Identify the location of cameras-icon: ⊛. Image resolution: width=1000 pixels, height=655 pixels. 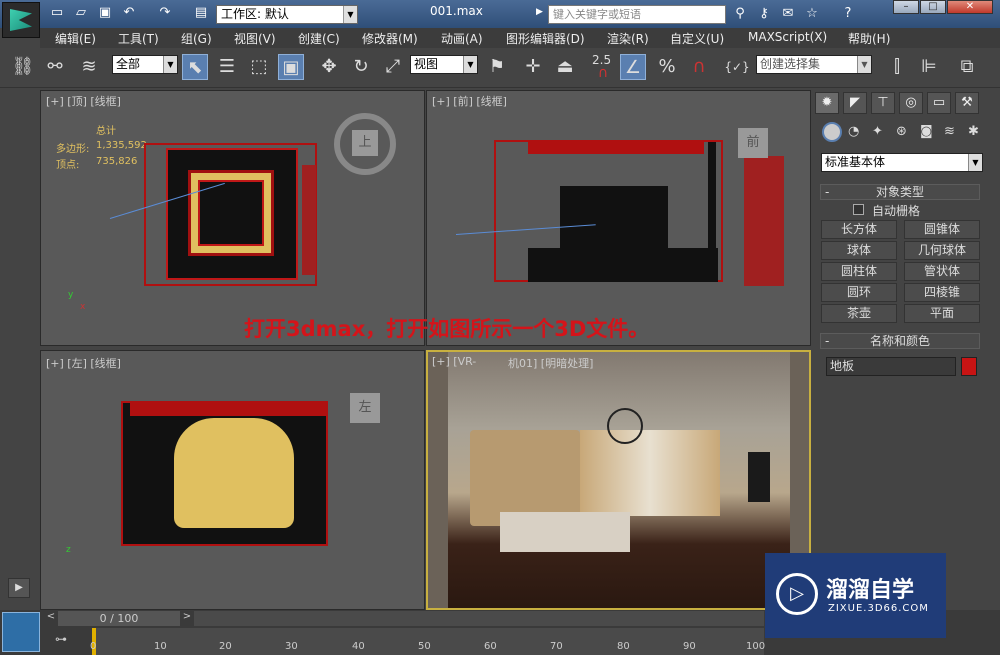
(901, 131).